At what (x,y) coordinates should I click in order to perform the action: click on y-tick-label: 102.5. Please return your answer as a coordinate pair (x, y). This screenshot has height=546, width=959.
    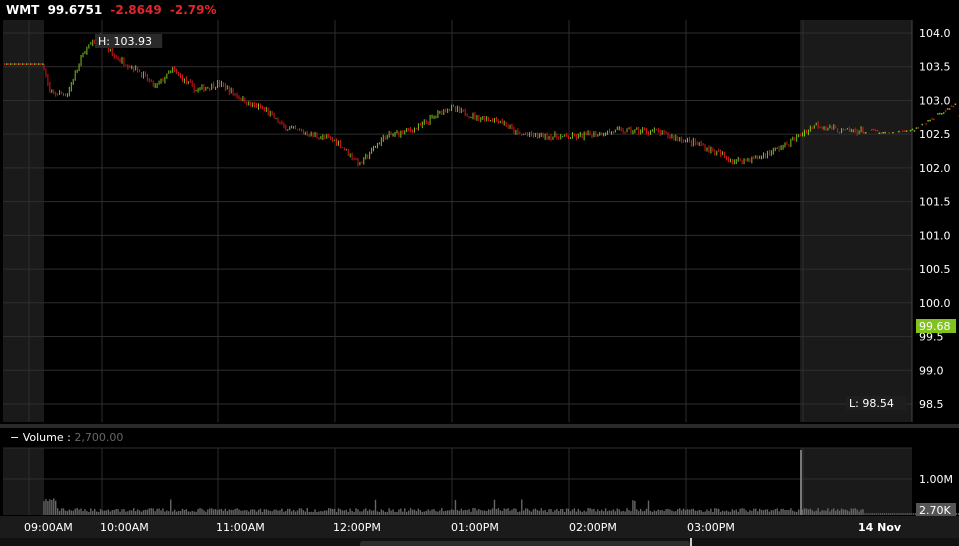
    Looking at the image, I should click on (935, 134).